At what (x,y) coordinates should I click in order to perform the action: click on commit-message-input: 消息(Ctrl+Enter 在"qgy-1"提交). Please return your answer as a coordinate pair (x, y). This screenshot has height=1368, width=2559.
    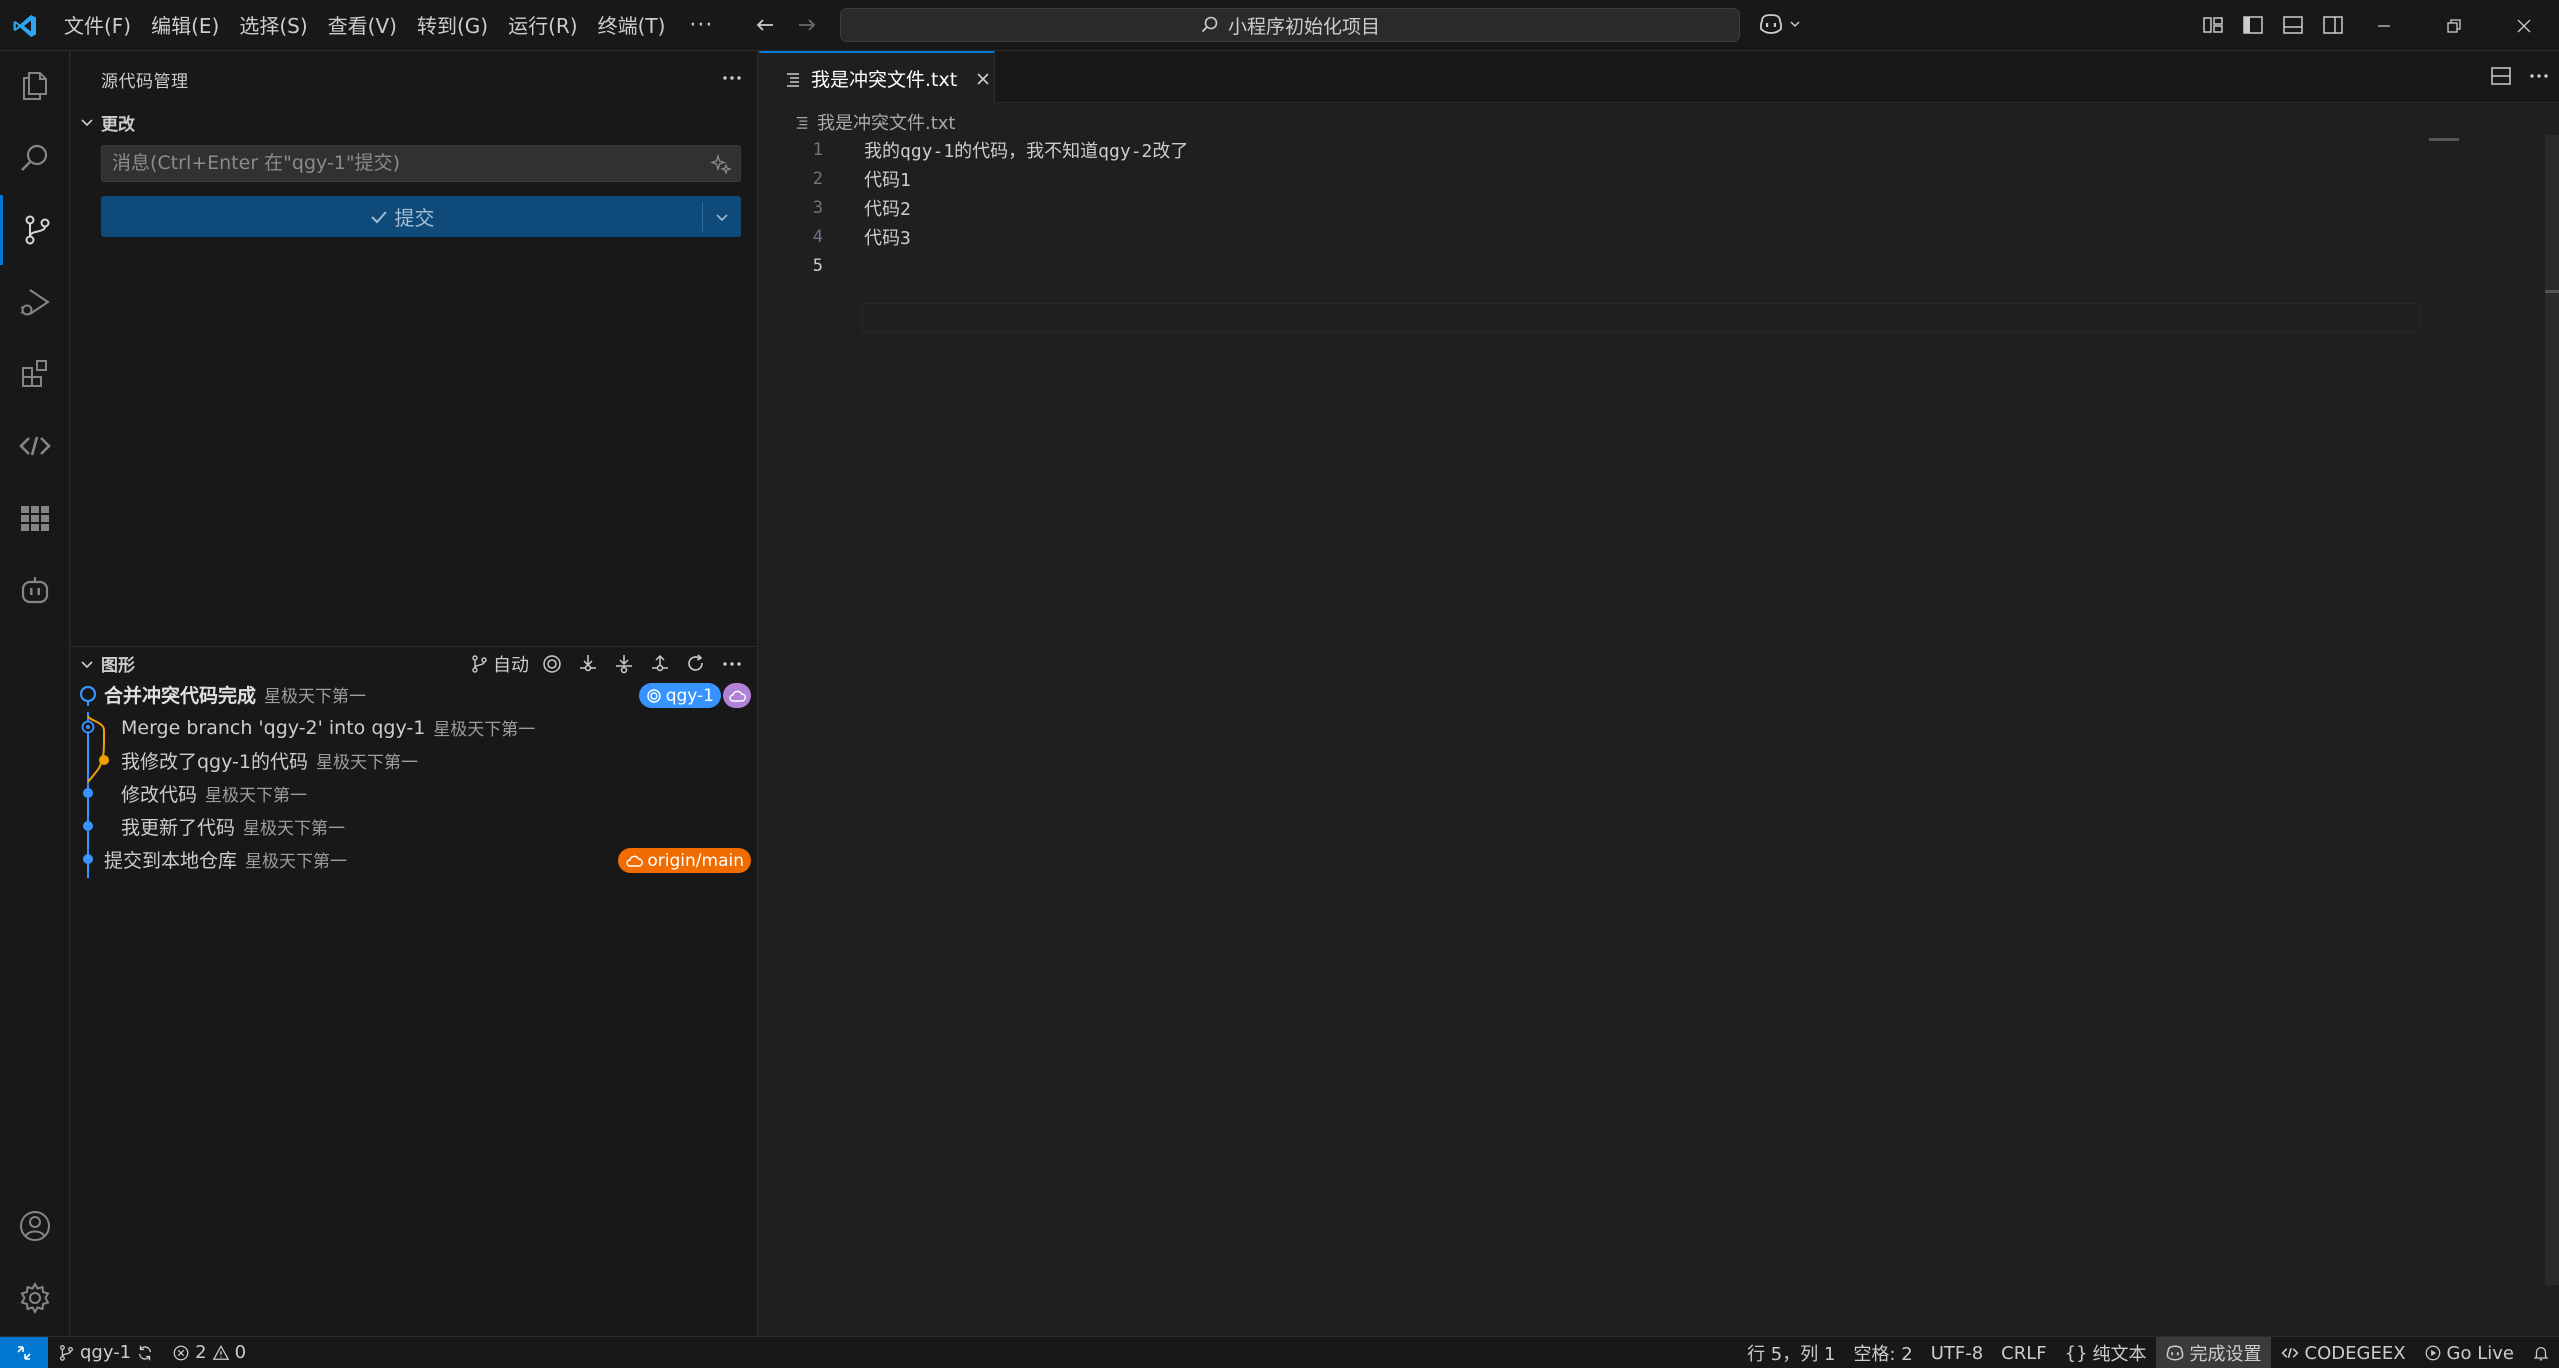
    Looking at the image, I should click on (421, 163).